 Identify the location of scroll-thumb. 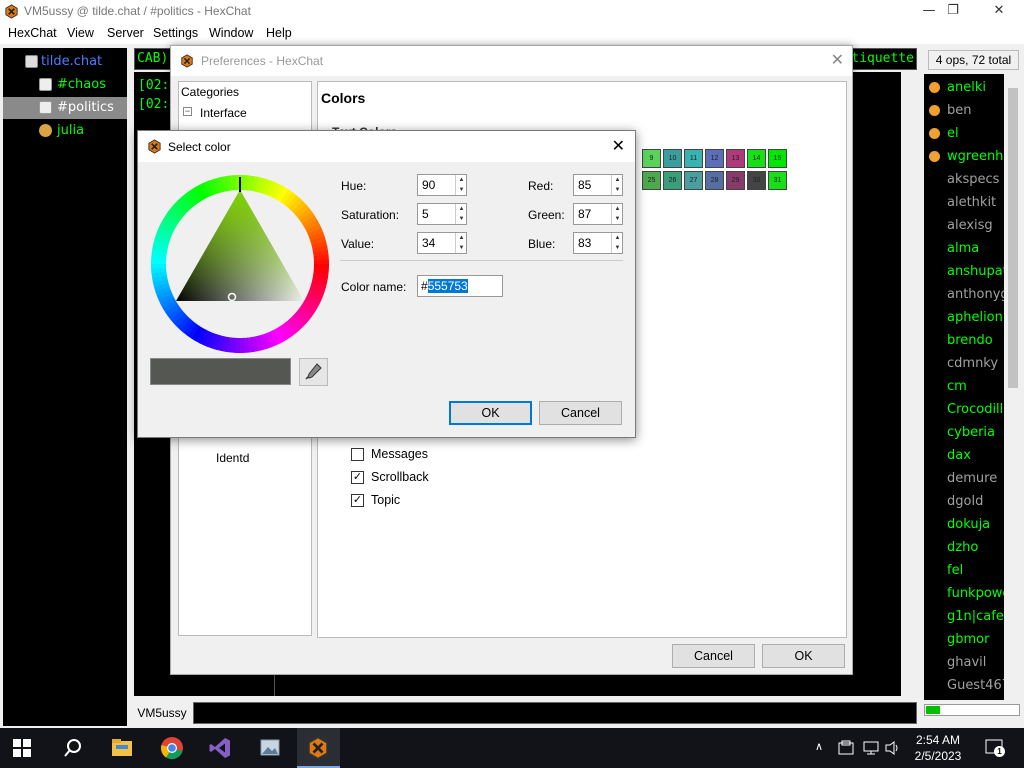
(1013, 238).